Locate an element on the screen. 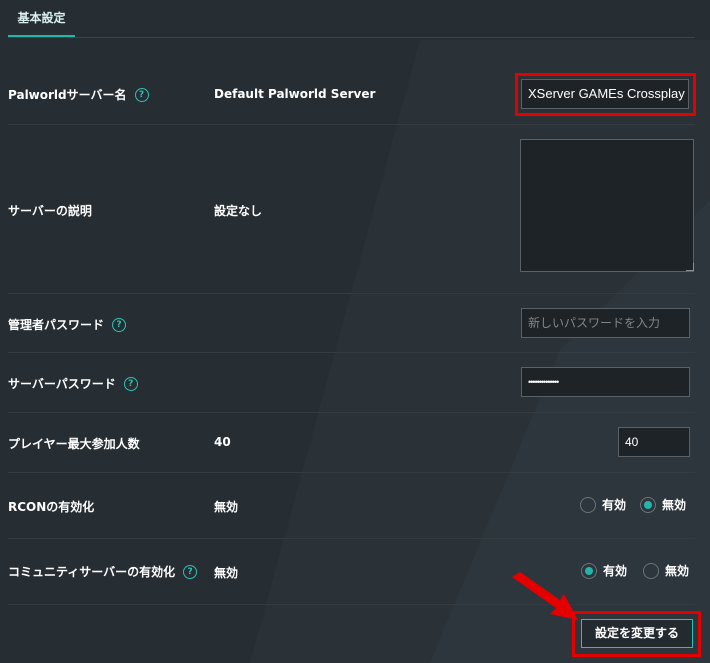 Image resolution: width=710 pixels, height=663 pixels. highlight-box-server-name is located at coordinates (605, 94).